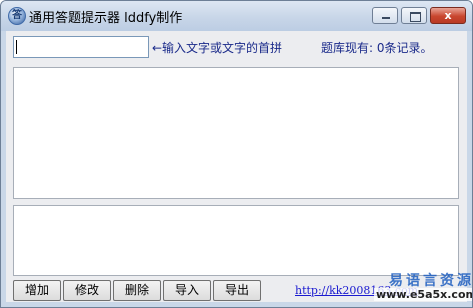 The width and height of the screenshot is (473, 308). I want to click on app-icon: 答, so click(17, 16).